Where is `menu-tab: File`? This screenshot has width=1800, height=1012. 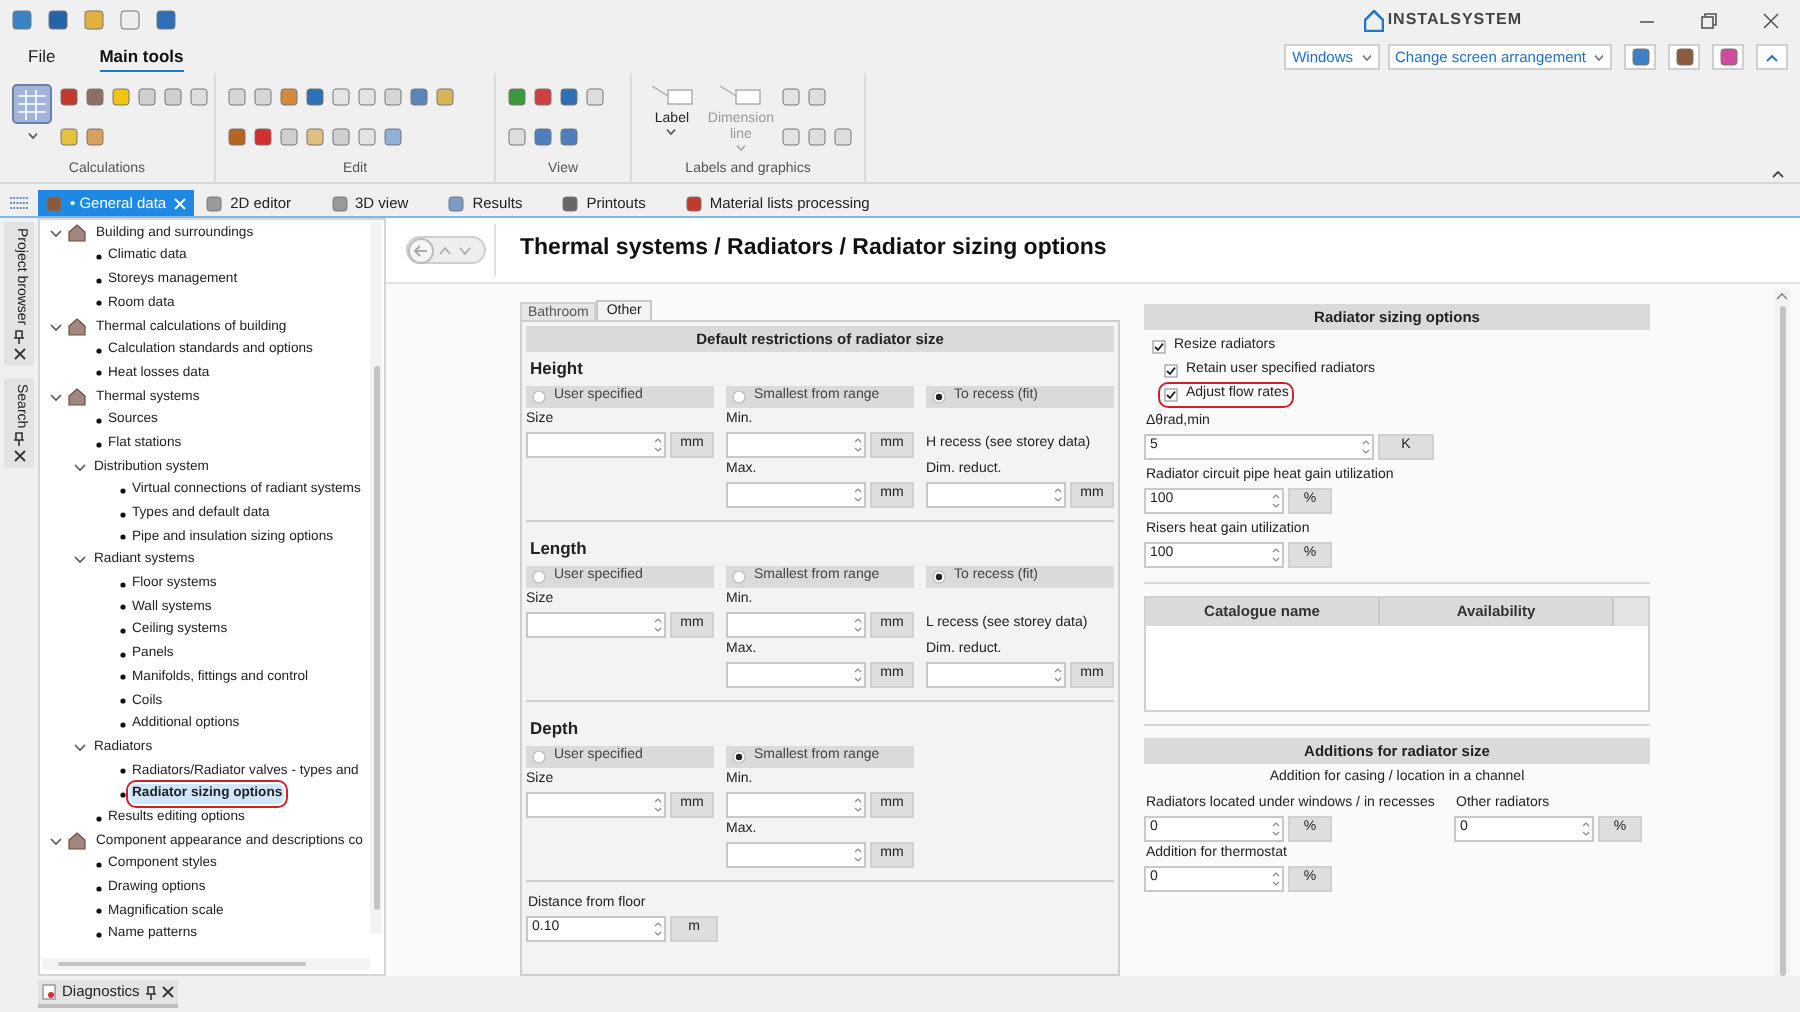 menu-tab: File is located at coordinates (42, 57).